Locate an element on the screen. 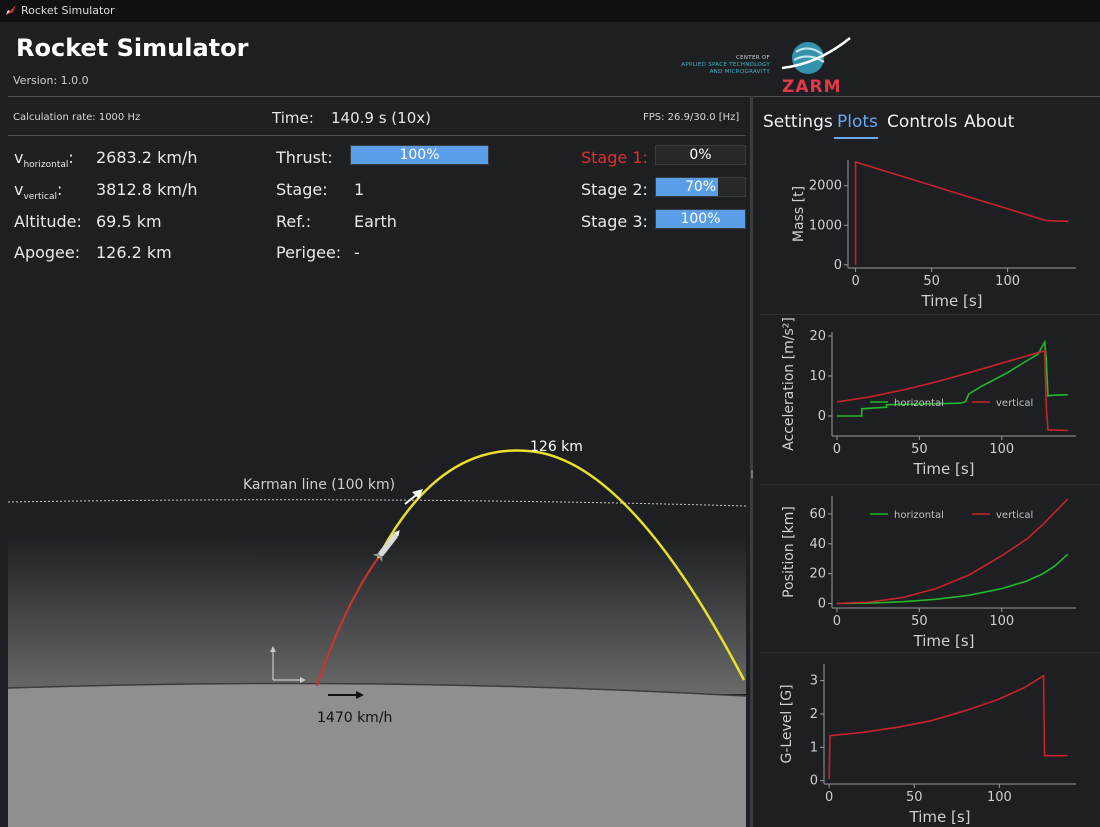 This screenshot has height=827, width=1100. version-label: Version: 1.0.0 is located at coordinates (51, 80).